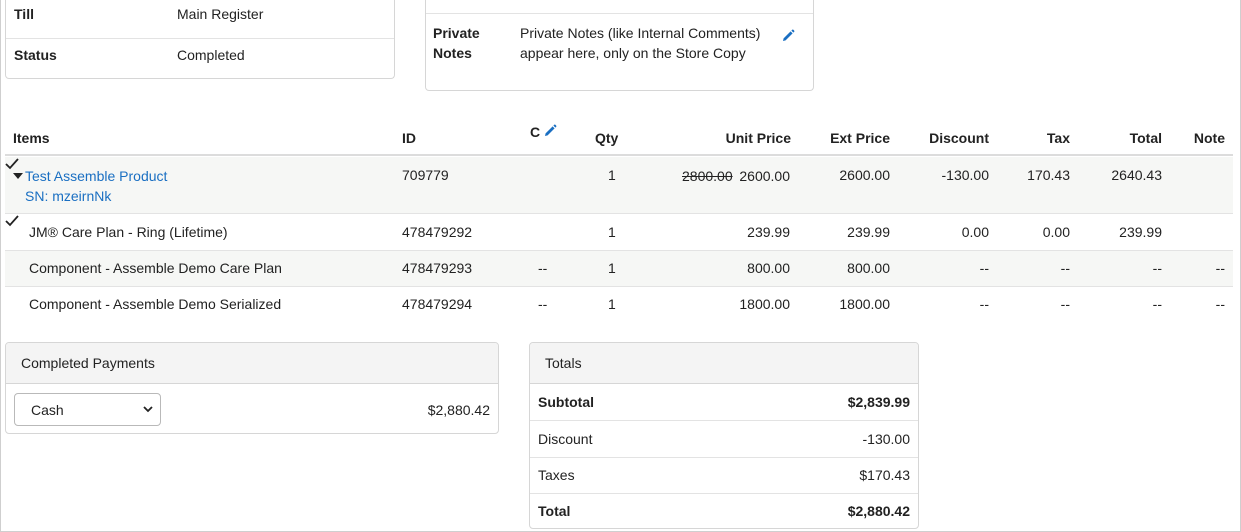 This screenshot has height=532, width=1241. What do you see at coordinates (535, 132) in the screenshot?
I see `col-c: C` at bounding box center [535, 132].